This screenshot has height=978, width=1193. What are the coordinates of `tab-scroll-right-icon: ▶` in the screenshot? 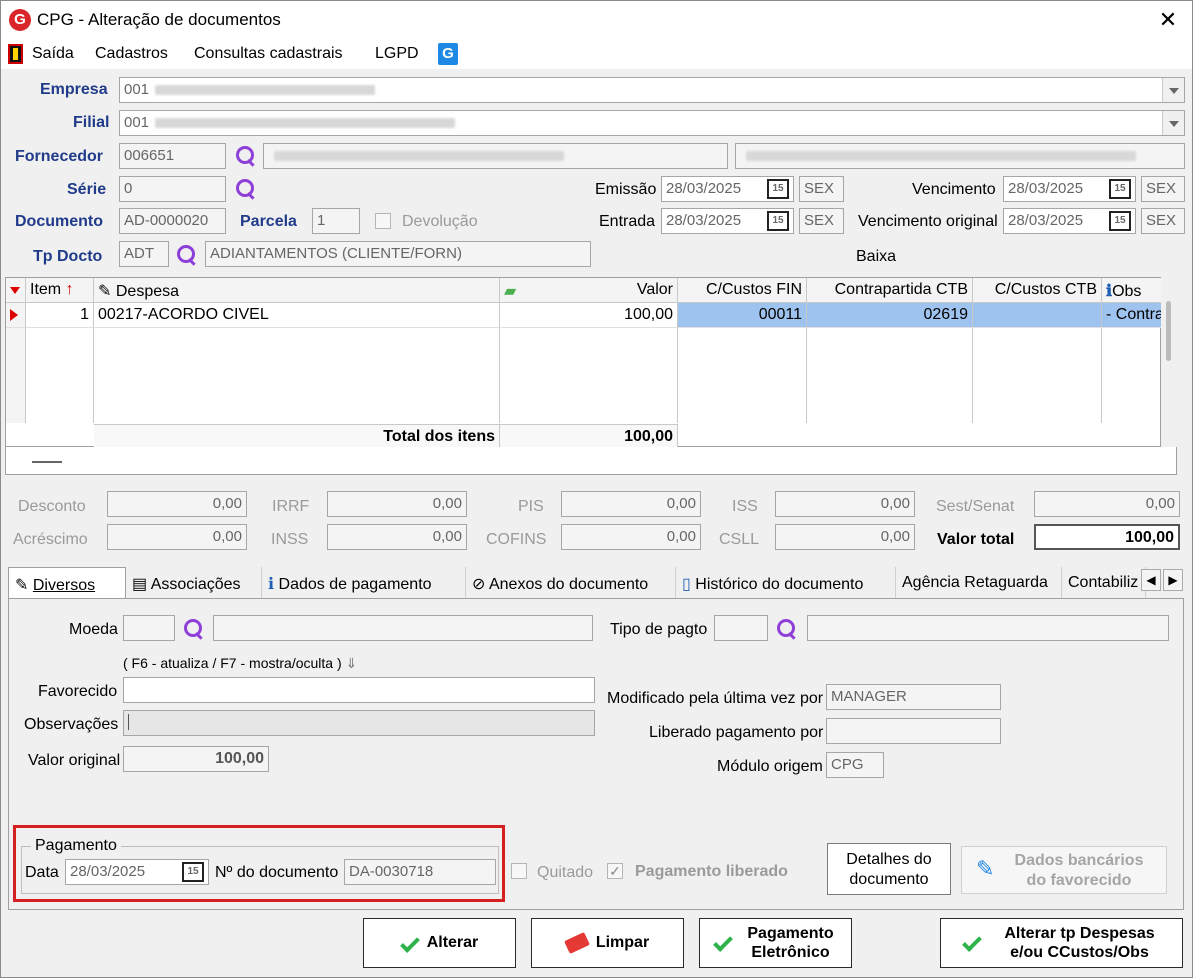 It's located at (1173, 580).